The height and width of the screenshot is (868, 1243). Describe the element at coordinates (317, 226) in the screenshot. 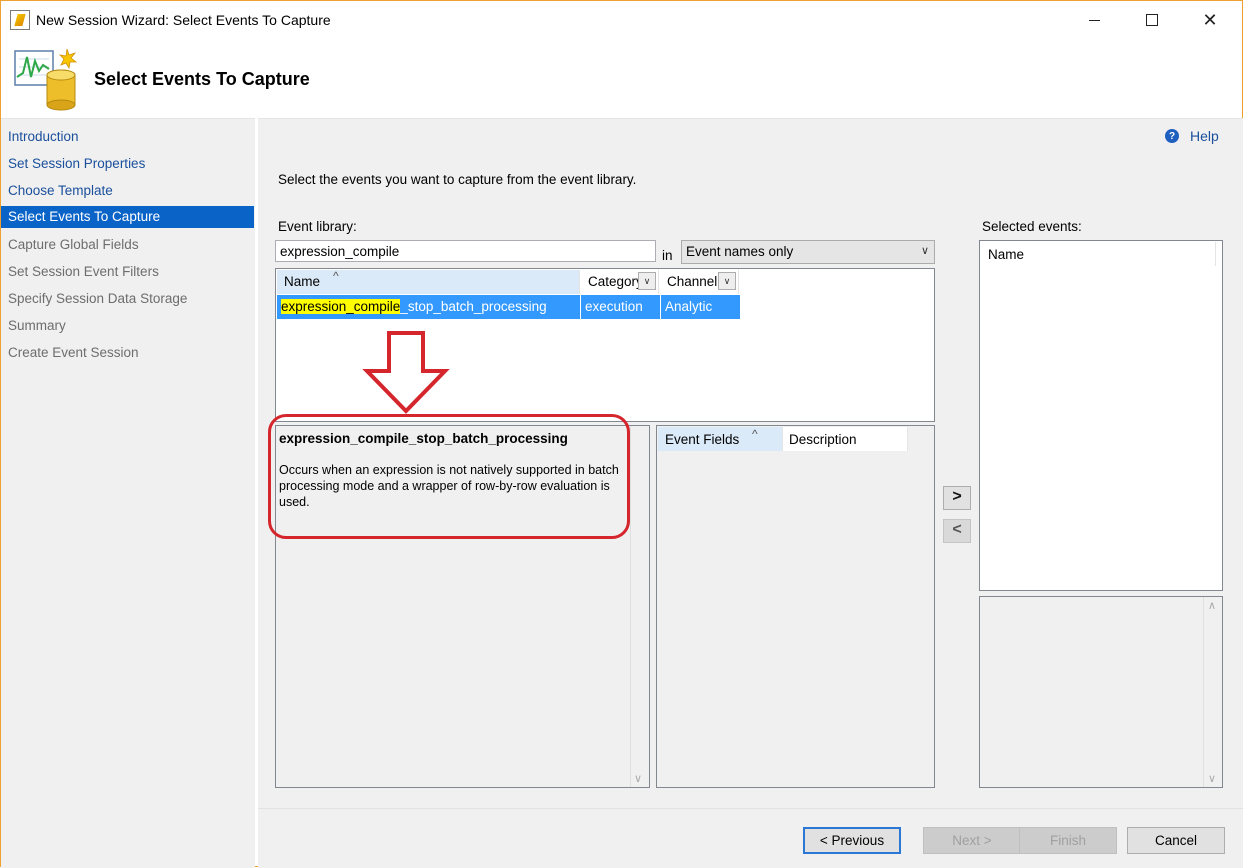

I see `event-library-label: Event library:` at that location.